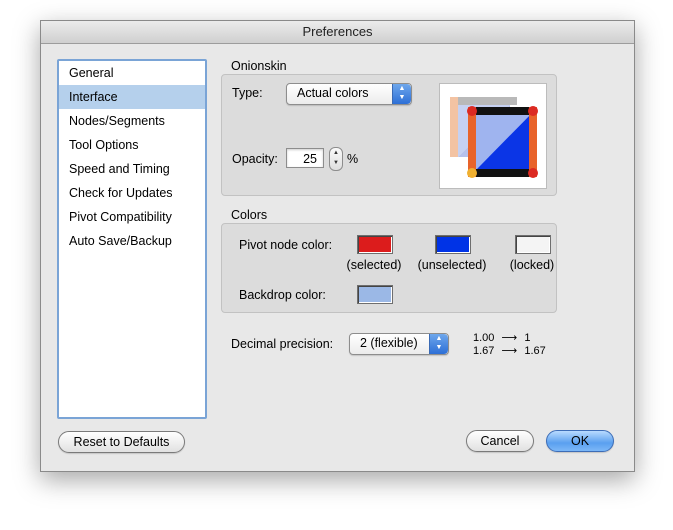 The height and width of the screenshot is (530, 673). What do you see at coordinates (375, 244) in the screenshot?
I see `selected-color-swatch` at bounding box center [375, 244].